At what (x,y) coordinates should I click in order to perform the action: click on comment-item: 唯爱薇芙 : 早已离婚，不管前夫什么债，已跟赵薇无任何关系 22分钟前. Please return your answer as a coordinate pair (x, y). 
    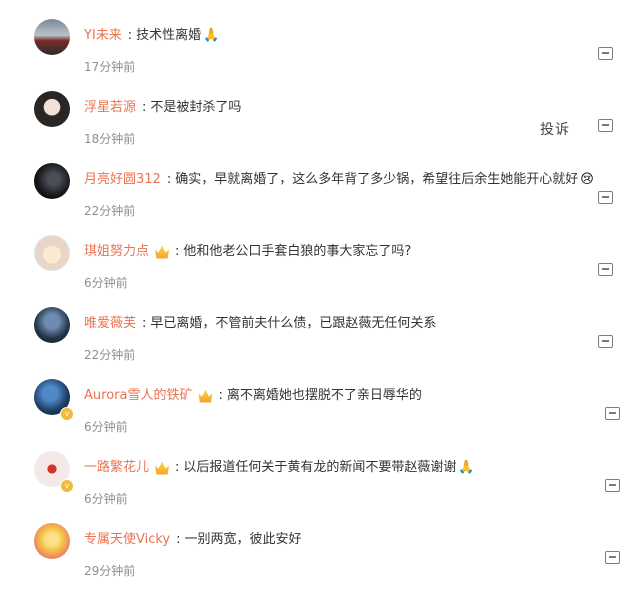
    Looking at the image, I should click on (320, 343).